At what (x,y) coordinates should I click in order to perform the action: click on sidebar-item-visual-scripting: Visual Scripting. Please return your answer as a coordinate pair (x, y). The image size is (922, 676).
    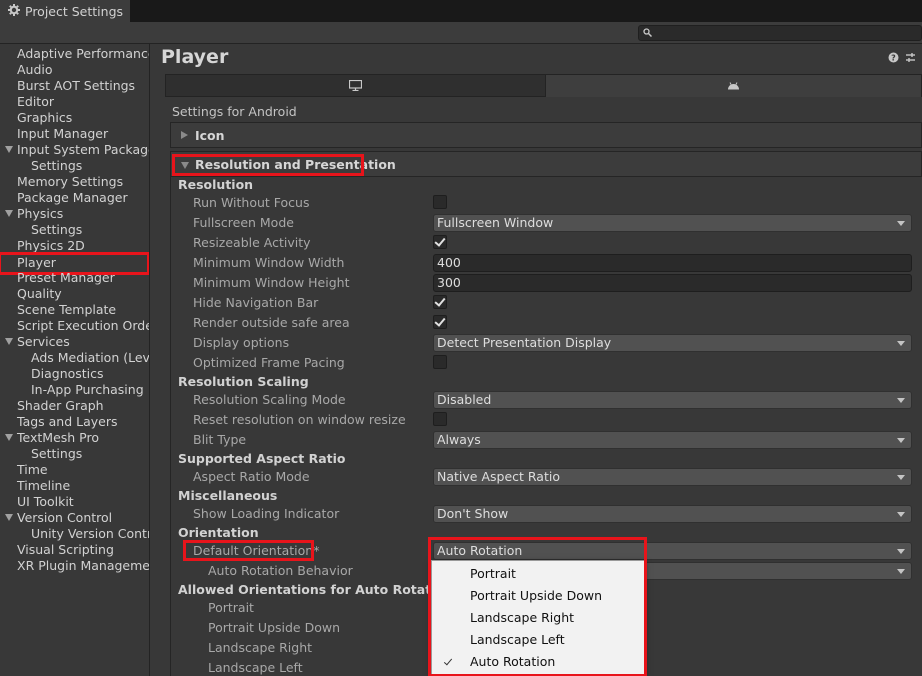
    Looking at the image, I should click on (74, 550).